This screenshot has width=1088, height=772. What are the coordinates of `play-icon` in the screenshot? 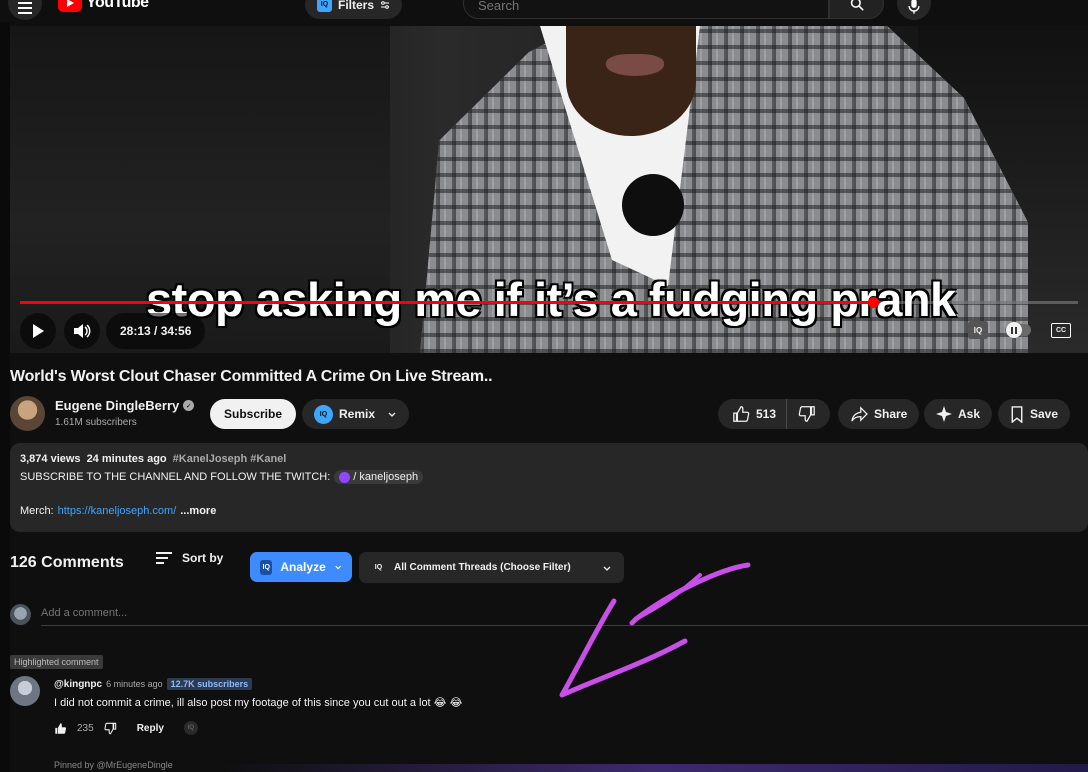 It's located at (38, 331).